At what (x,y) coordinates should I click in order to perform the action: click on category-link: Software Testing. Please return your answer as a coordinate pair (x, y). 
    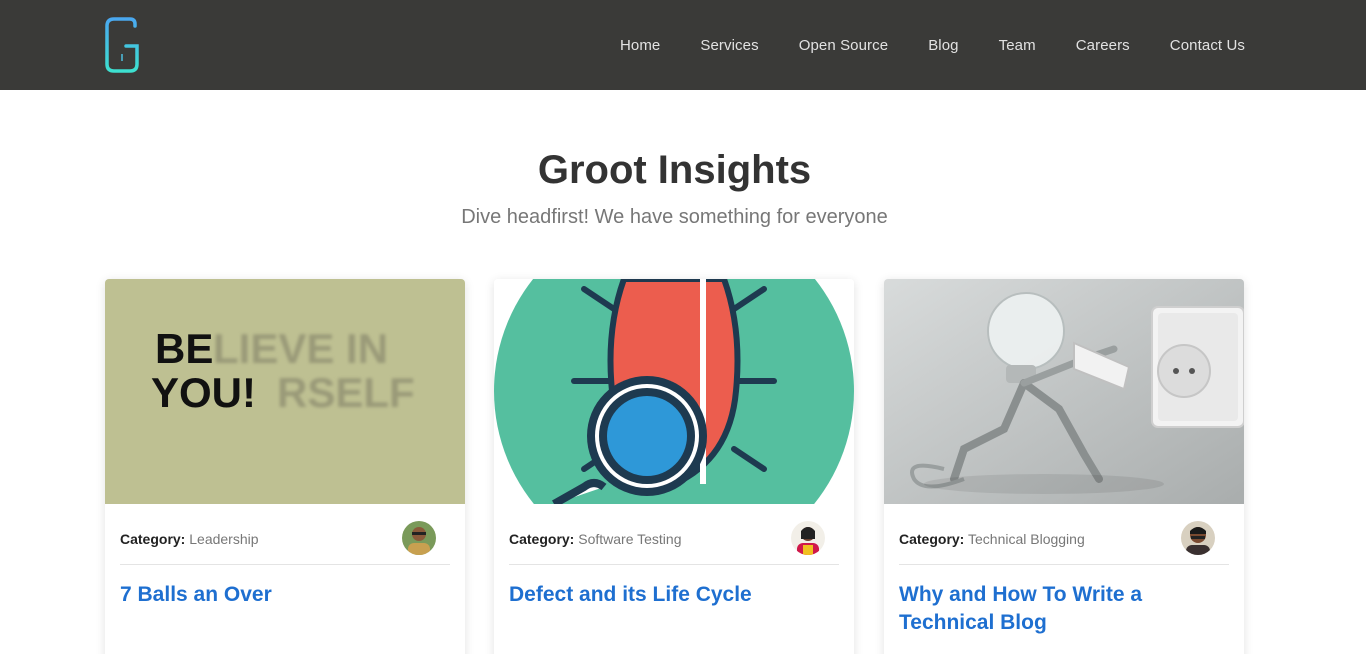
    Looking at the image, I should click on (629, 539).